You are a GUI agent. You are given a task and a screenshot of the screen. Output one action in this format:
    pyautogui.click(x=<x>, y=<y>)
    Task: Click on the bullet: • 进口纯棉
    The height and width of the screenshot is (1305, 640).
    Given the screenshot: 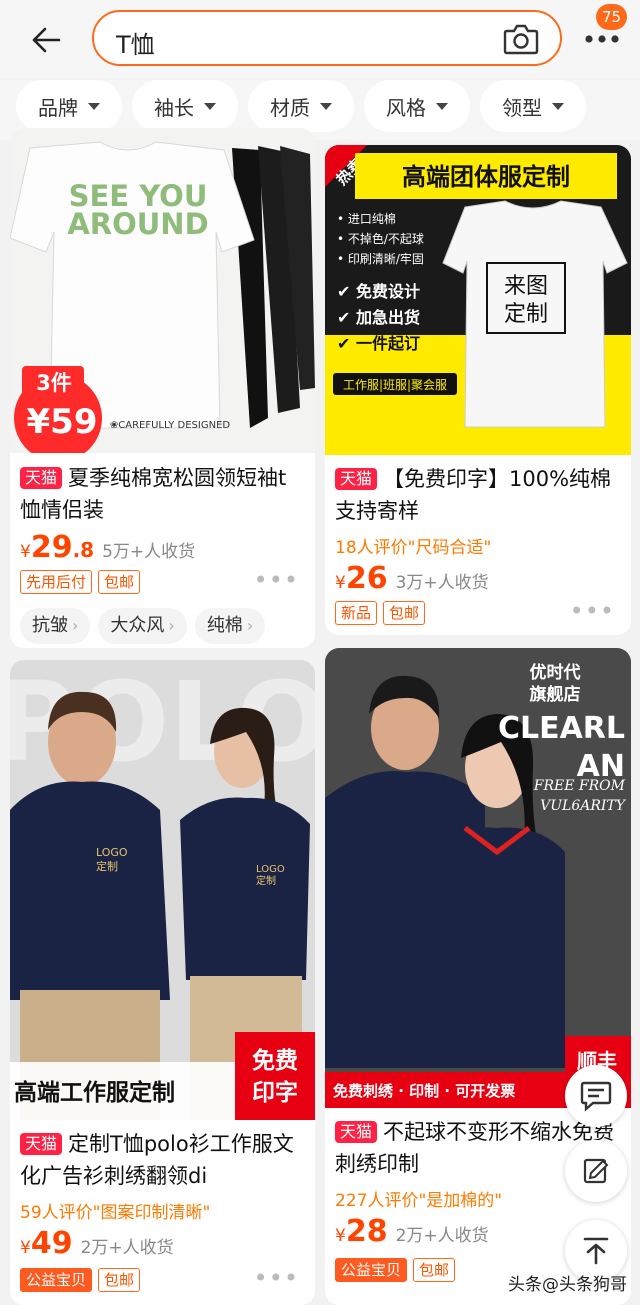 What is the action you would take?
    pyautogui.click(x=366, y=219)
    